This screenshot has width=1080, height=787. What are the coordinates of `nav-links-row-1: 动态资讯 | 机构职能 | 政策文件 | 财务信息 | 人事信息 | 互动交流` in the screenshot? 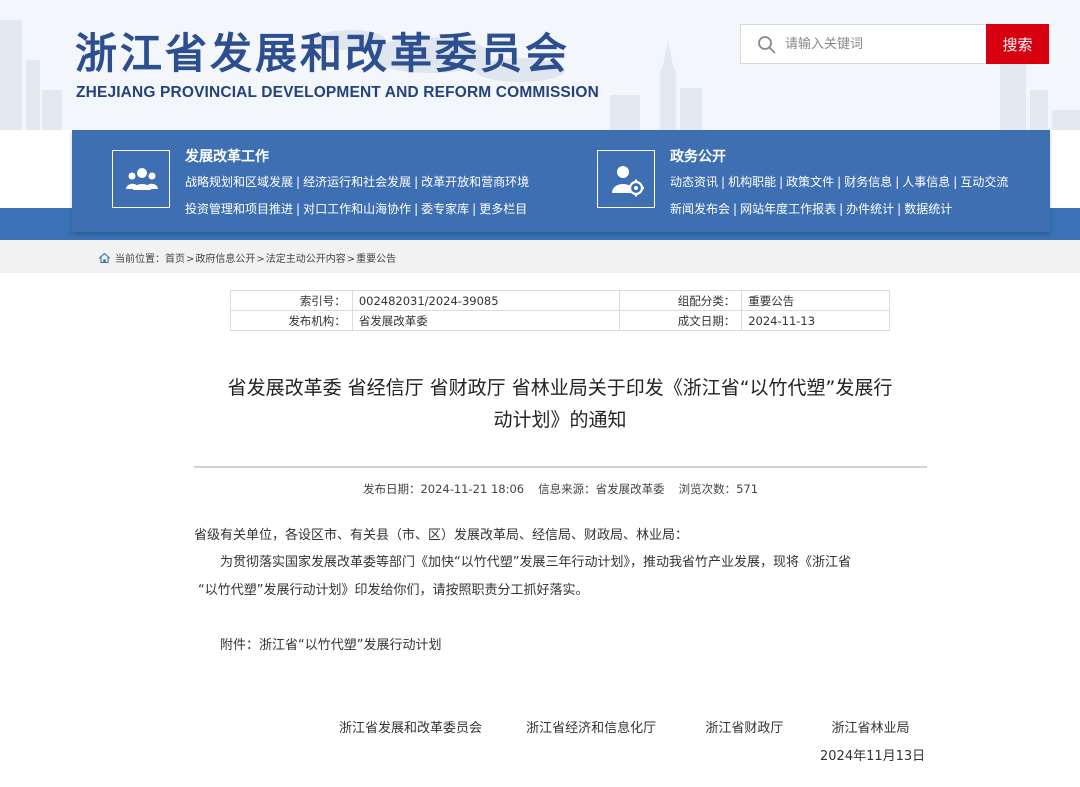 It's located at (839, 181).